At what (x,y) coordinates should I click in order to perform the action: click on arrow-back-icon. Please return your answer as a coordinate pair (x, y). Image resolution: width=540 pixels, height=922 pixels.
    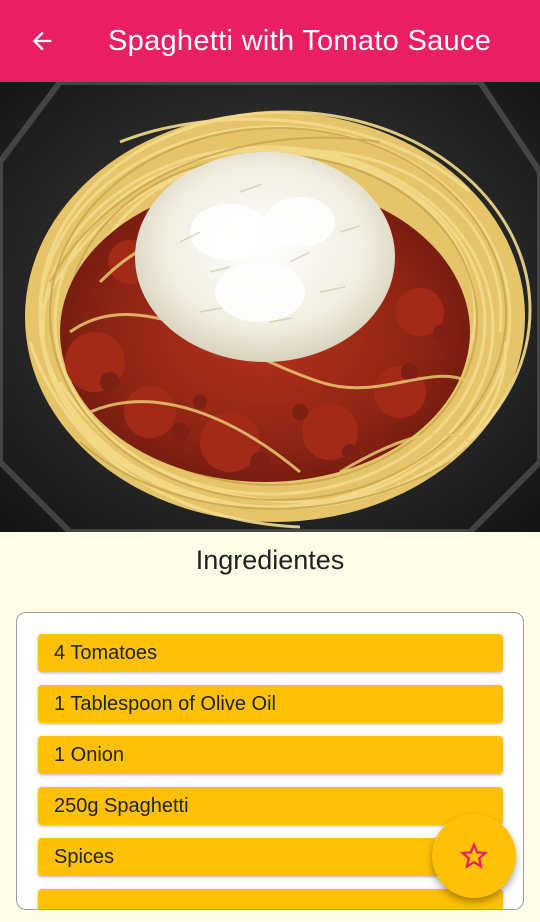
    Looking at the image, I should click on (42, 41).